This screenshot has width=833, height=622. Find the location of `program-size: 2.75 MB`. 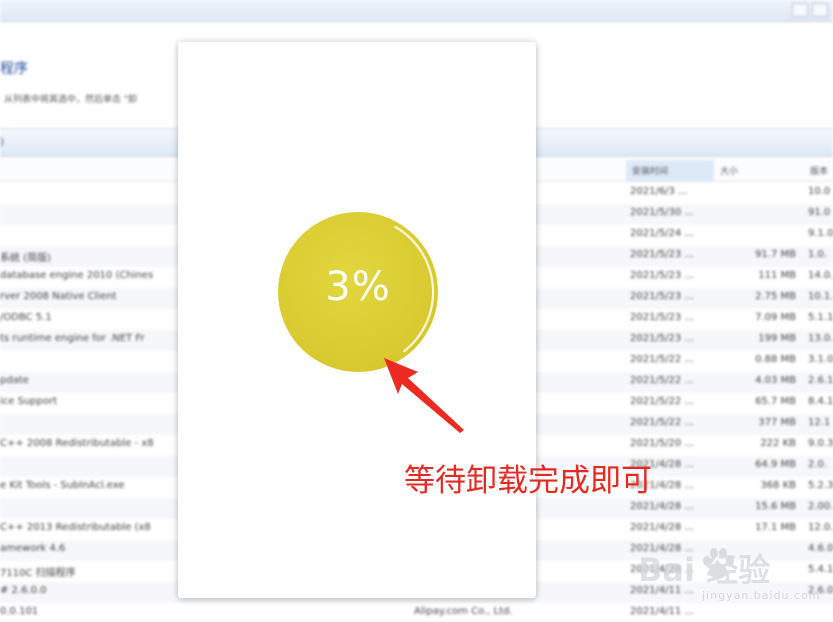

program-size: 2.75 MB is located at coordinates (775, 296).